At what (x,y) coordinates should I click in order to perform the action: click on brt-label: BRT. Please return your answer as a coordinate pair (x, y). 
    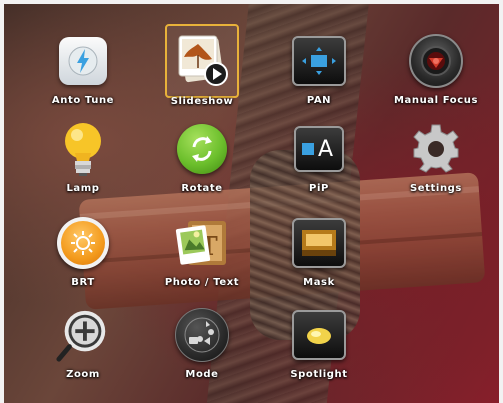
    Looking at the image, I should click on (83, 282).